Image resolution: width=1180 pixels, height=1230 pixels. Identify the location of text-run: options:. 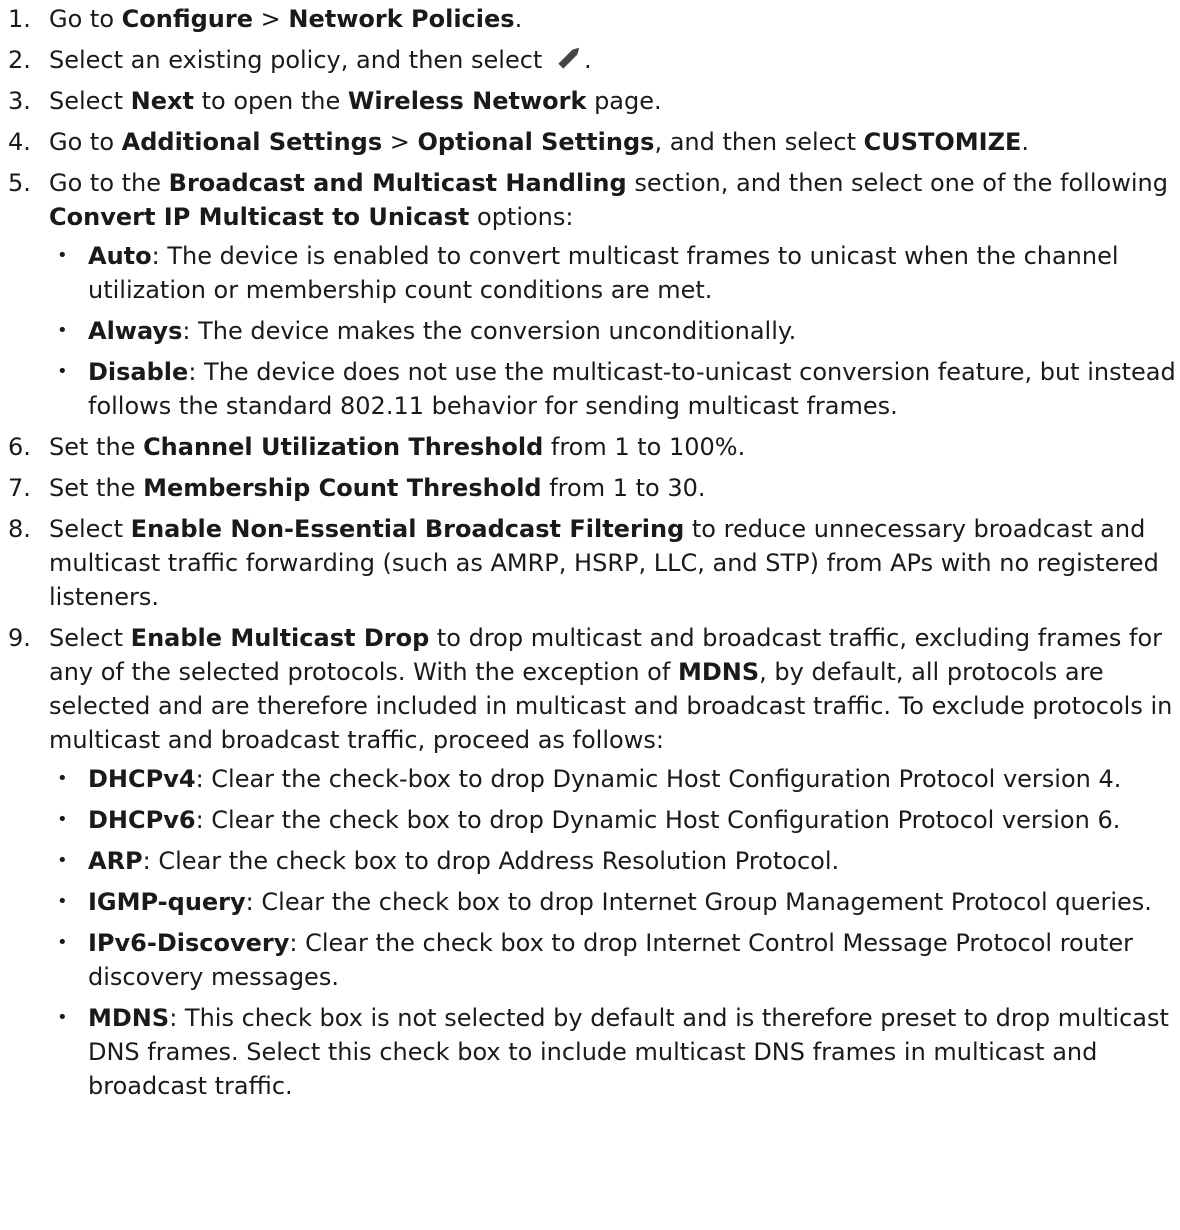
(521, 217).